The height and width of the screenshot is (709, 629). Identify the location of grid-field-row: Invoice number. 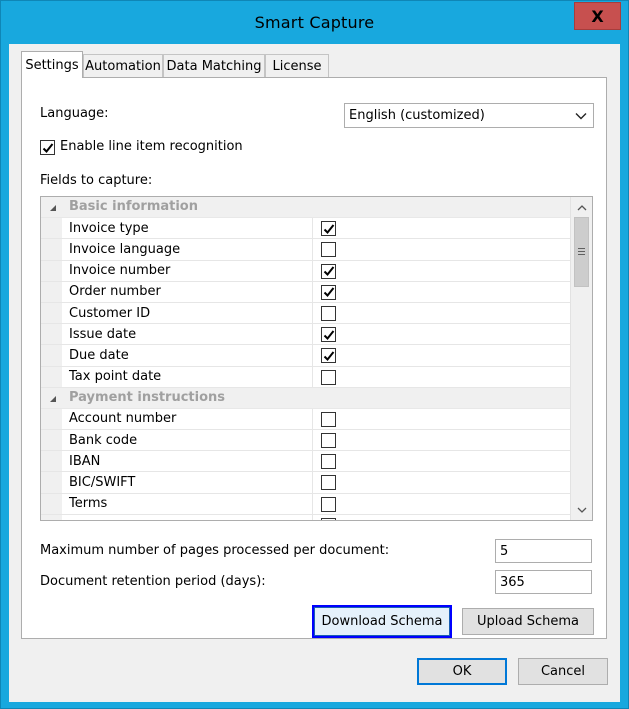
(305, 271).